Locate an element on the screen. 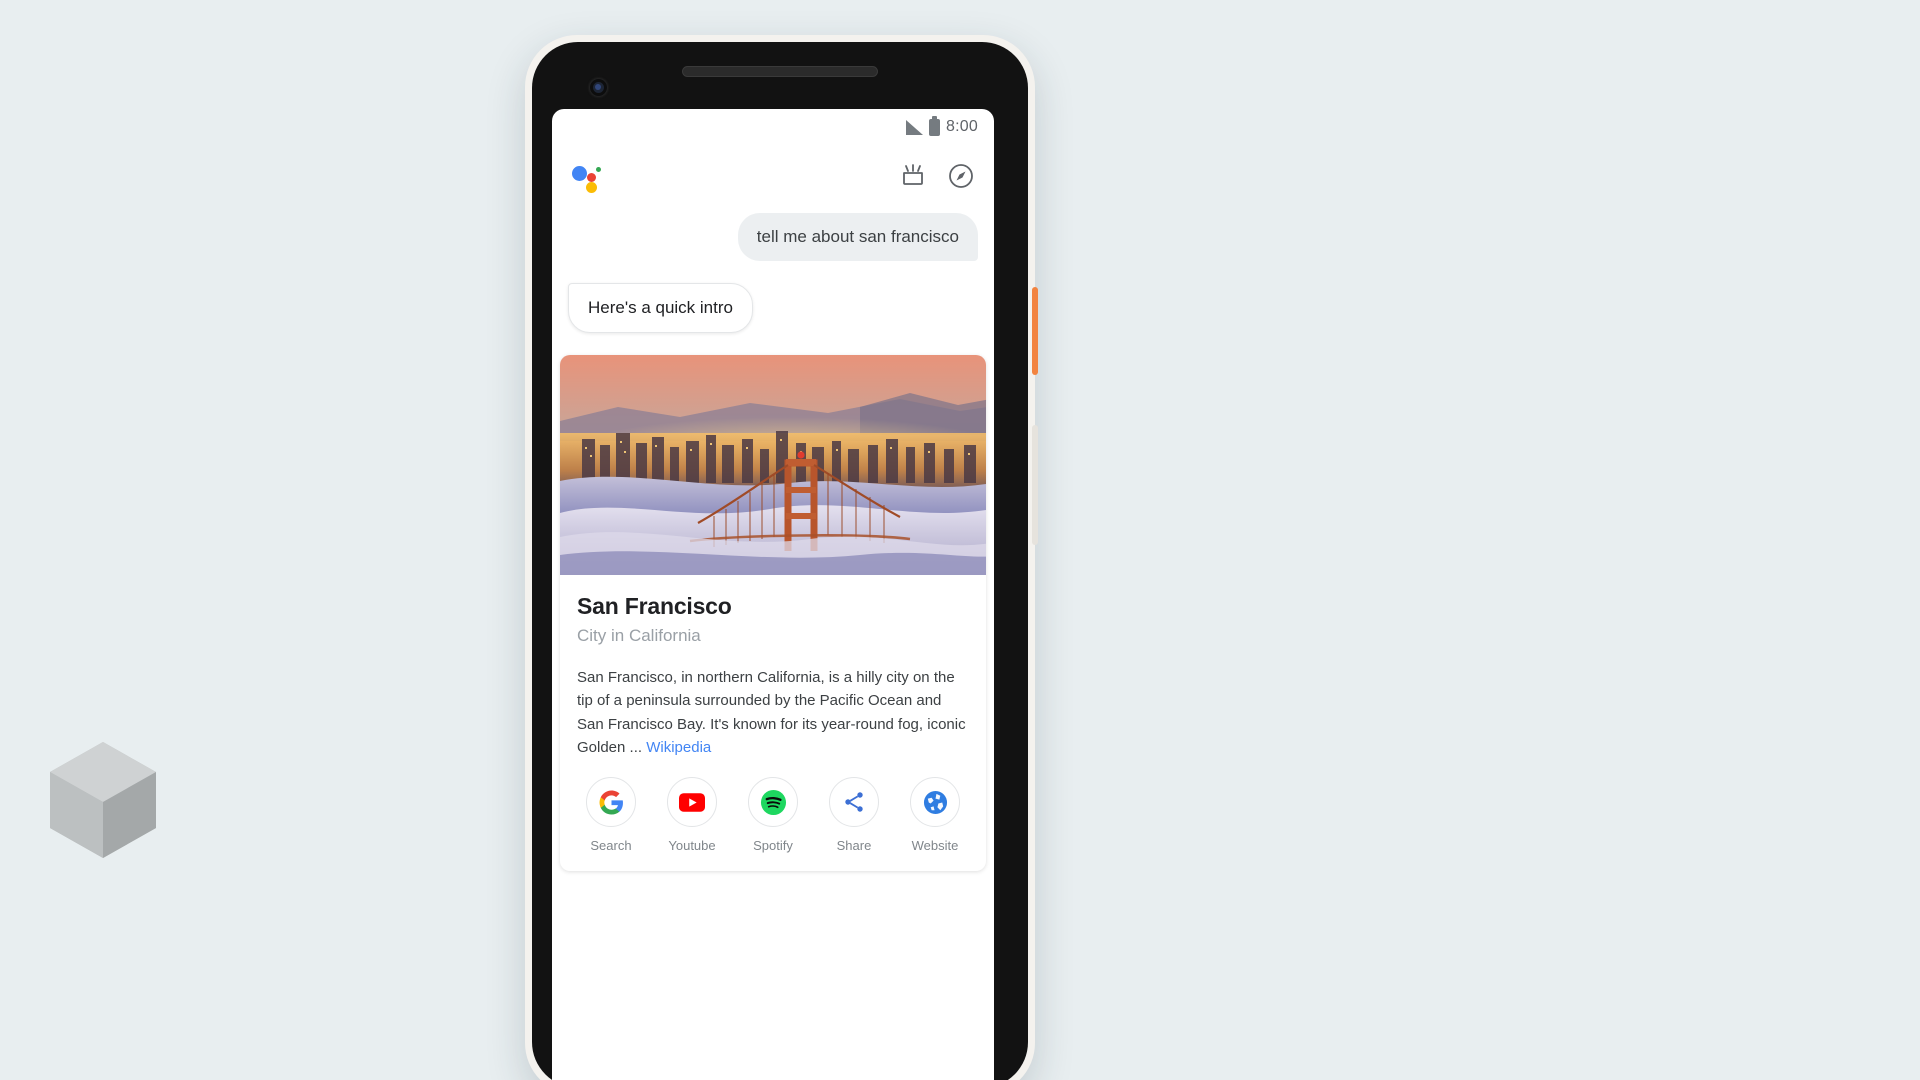  action-spotify: Spotify is located at coordinates (773, 815).